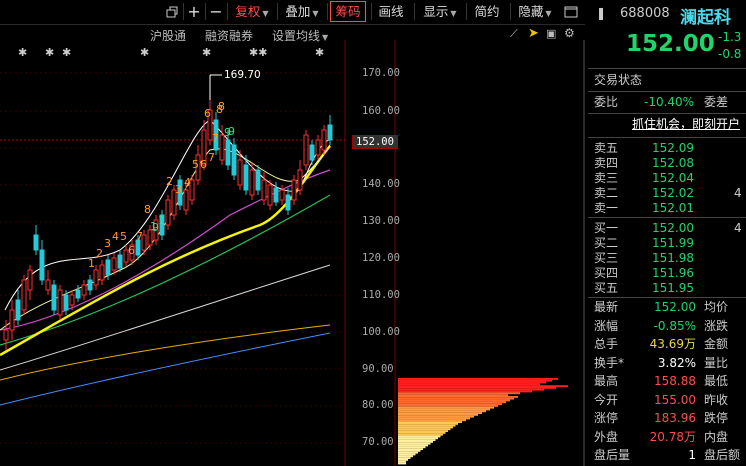  I want to click on stat-value: 158.88, so click(675, 381).